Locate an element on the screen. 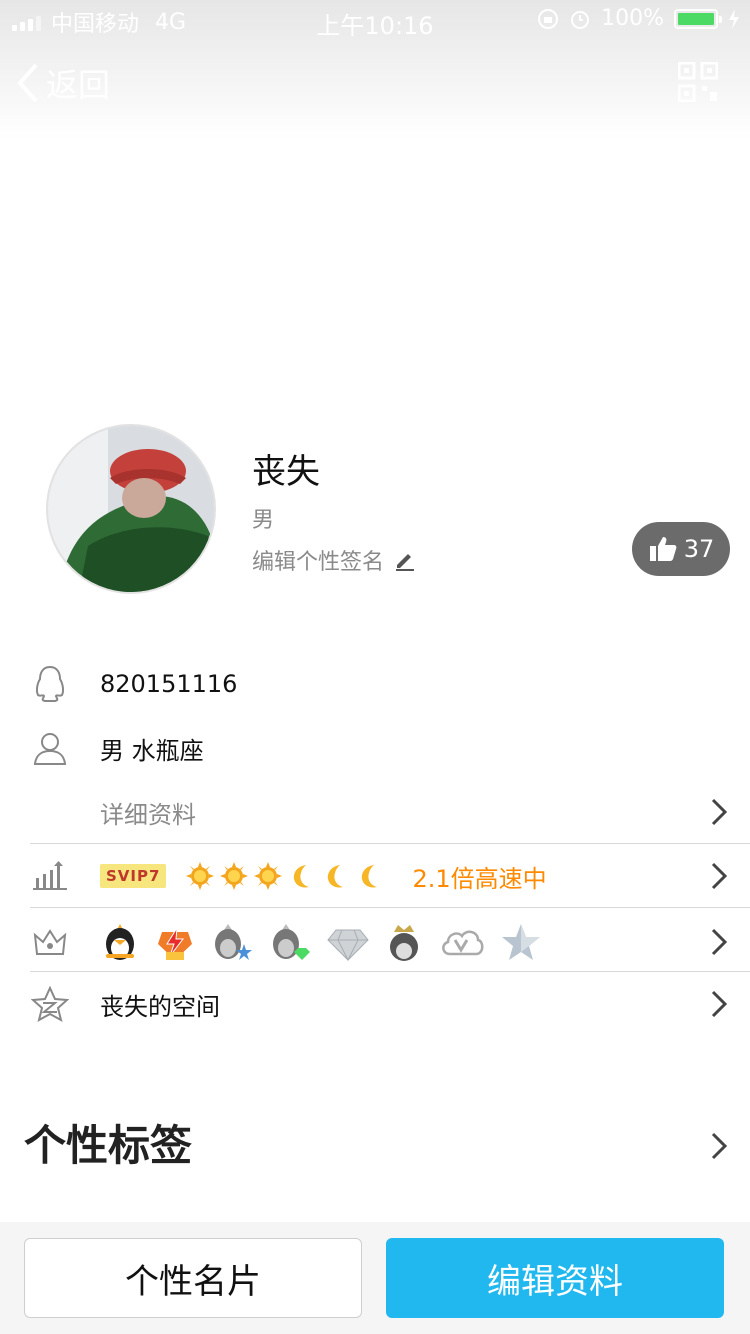  thumbs-up-icon is located at coordinates (663, 549).